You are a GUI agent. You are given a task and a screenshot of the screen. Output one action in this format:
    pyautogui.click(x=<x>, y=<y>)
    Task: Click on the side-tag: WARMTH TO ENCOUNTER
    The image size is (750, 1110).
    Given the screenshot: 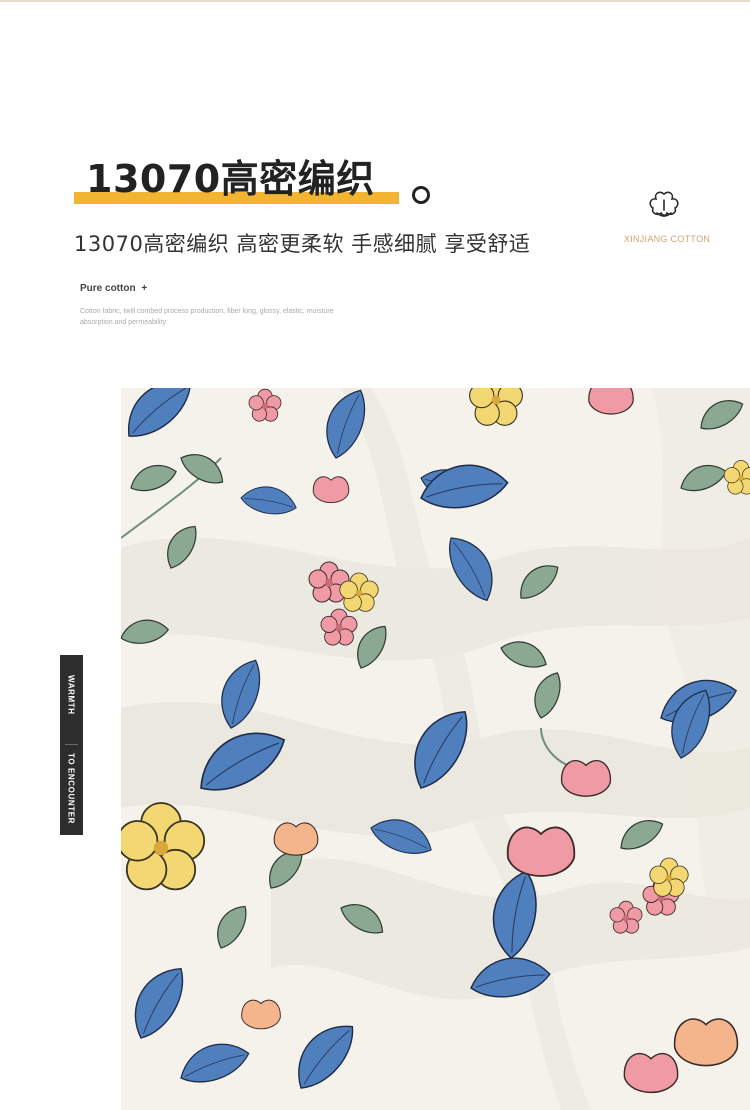 What is the action you would take?
    pyautogui.click(x=71, y=745)
    